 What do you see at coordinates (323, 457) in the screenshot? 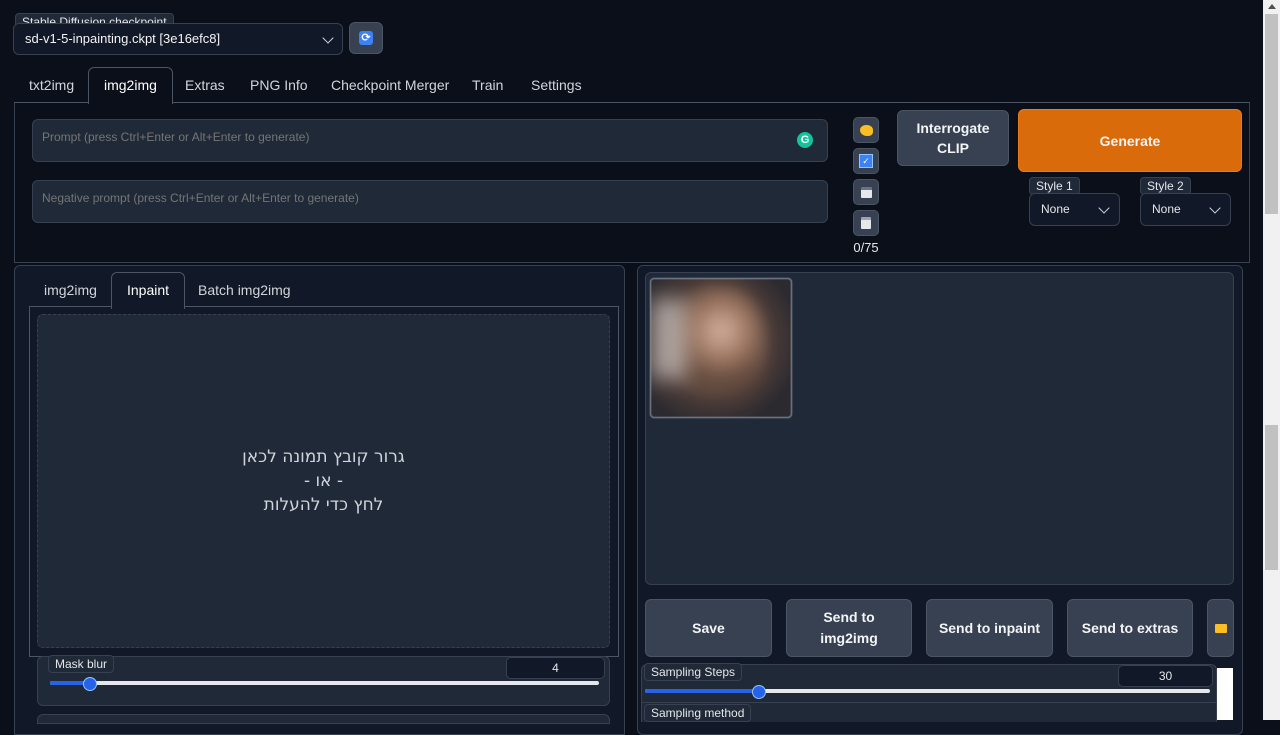
I see `dropzone-line-1: גרור קובץ תמונה לכאן` at bounding box center [323, 457].